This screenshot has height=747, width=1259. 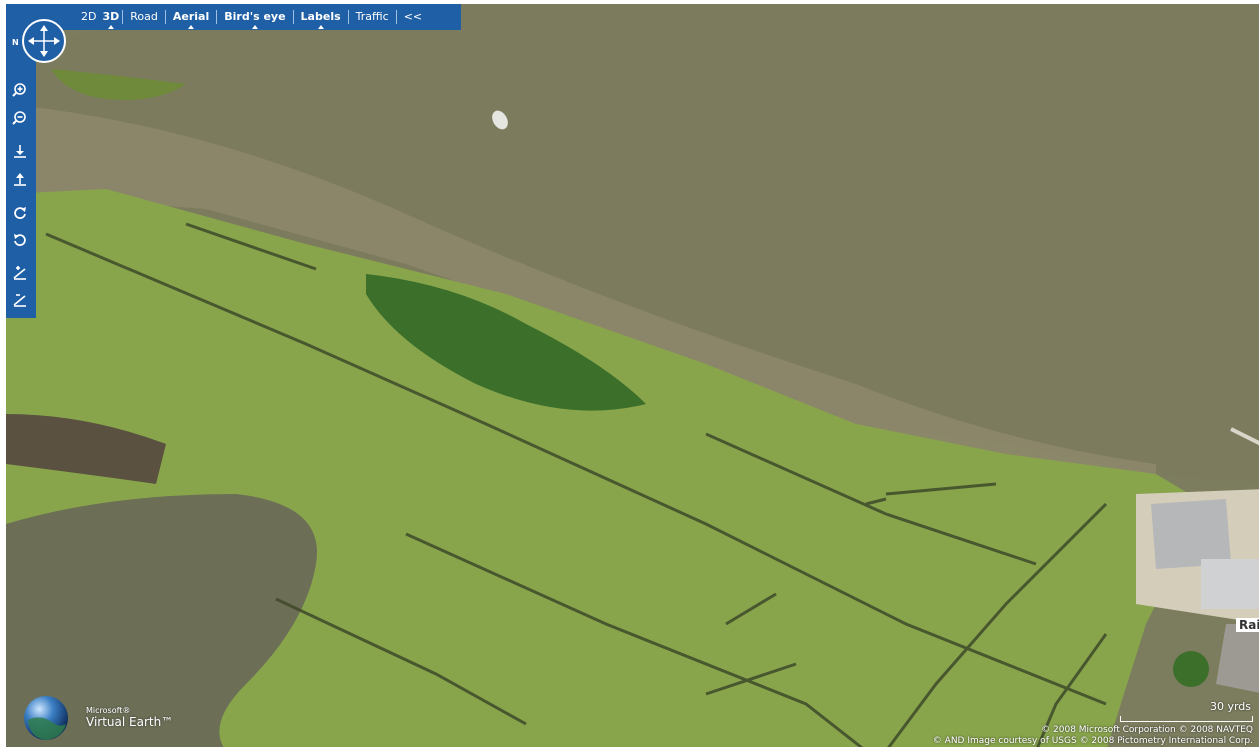 What do you see at coordinates (1247, 625) in the screenshot?
I see `street-label: Rail` at bounding box center [1247, 625].